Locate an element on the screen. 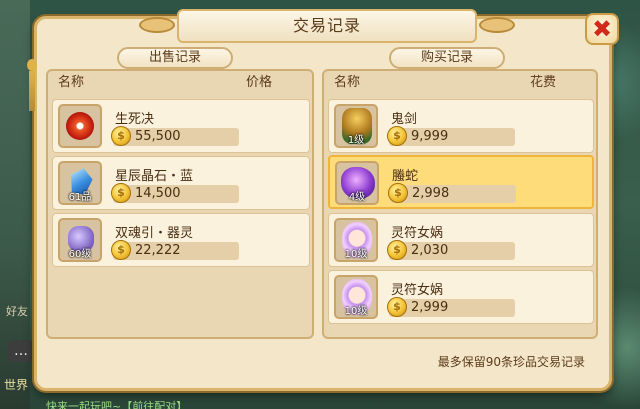  item-price: 2,998 is located at coordinates (431, 193).